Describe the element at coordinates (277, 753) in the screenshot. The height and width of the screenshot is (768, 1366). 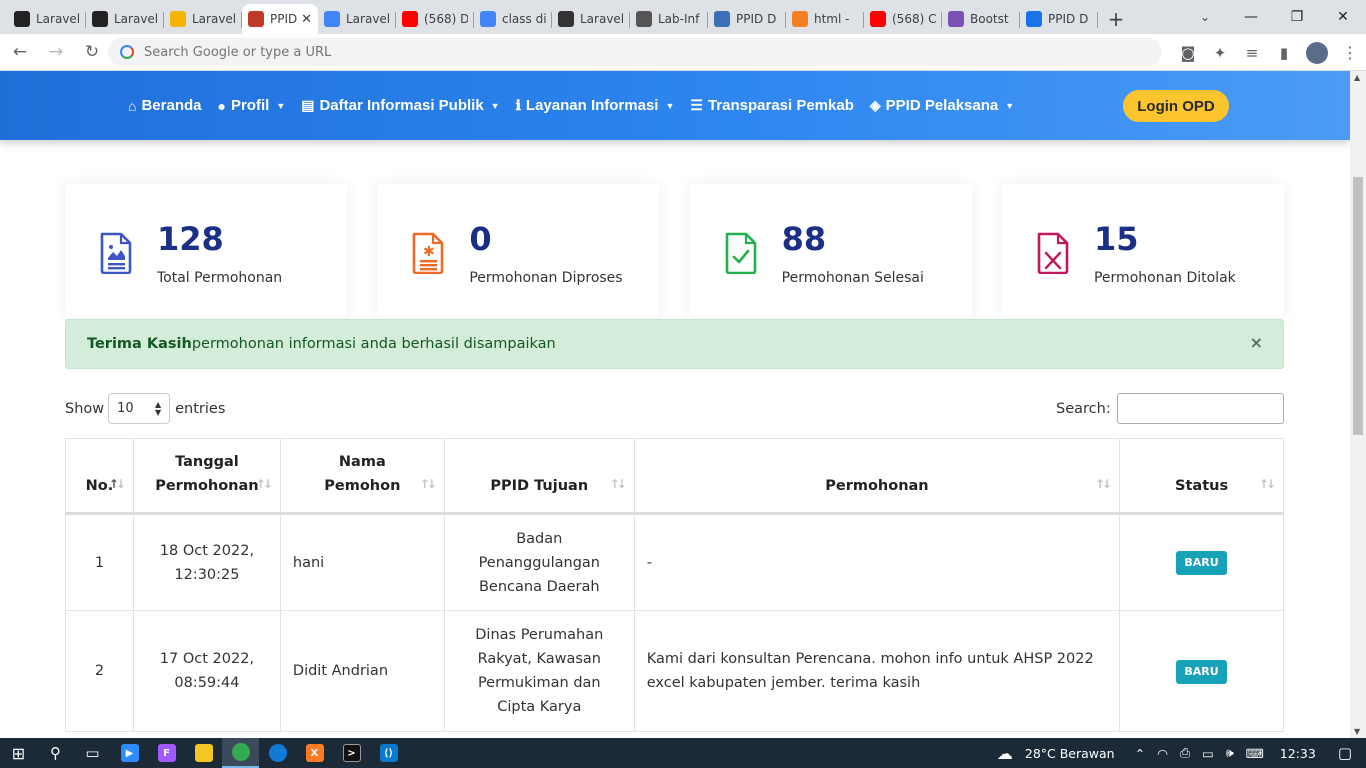
I see `edge-icon` at that location.